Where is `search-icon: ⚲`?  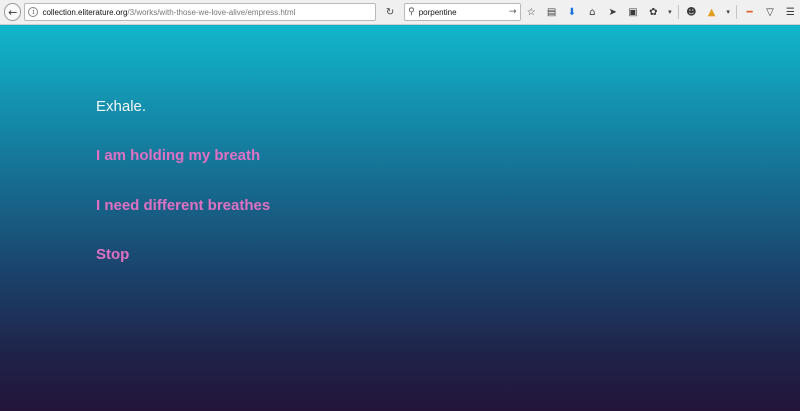 search-icon: ⚲ is located at coordinates (411, 12).